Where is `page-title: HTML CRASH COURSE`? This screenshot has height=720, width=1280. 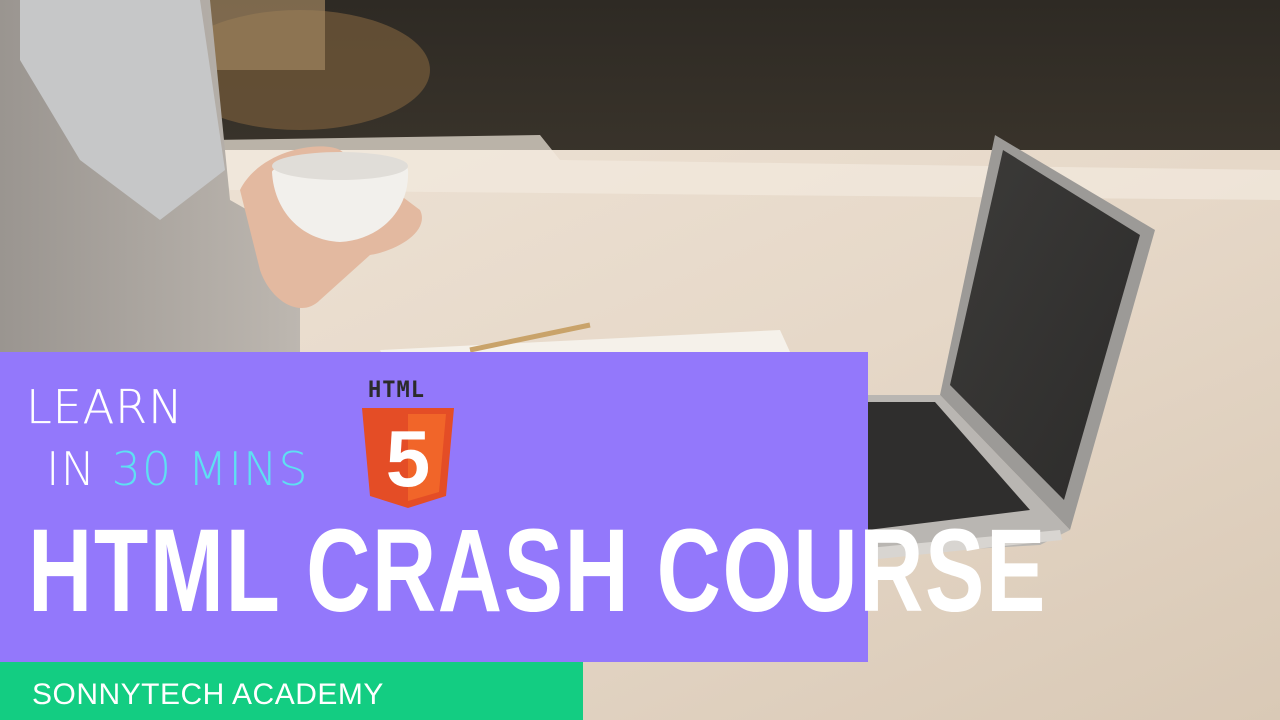
page-title: HTML CRASH COURSE is located at coordinates (537, 571).